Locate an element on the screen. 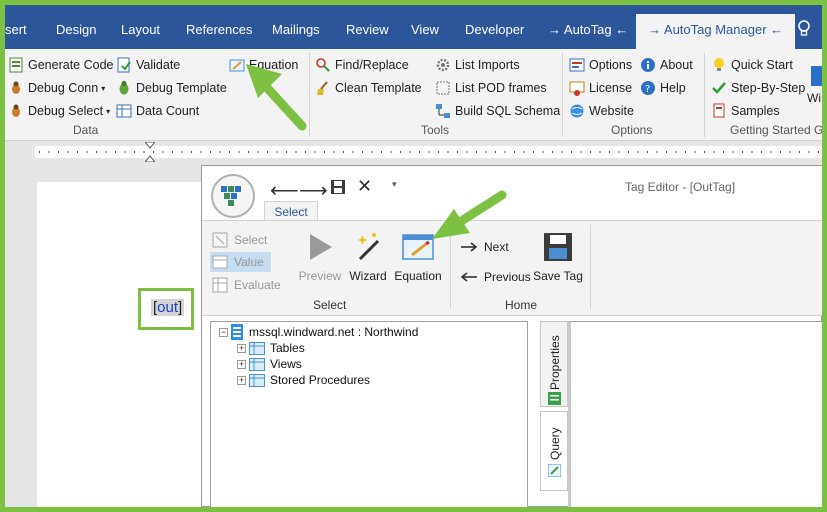 This screenshot has height=512, width=827. tab-developer: Developer is located at coordinates (494, 30).